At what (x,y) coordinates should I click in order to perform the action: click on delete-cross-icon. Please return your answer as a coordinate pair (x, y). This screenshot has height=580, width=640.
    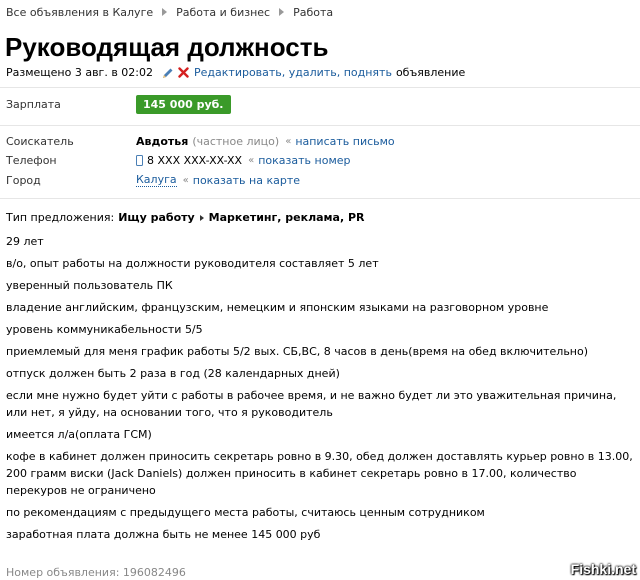
    Looking at the image, I should click on (183, 72).